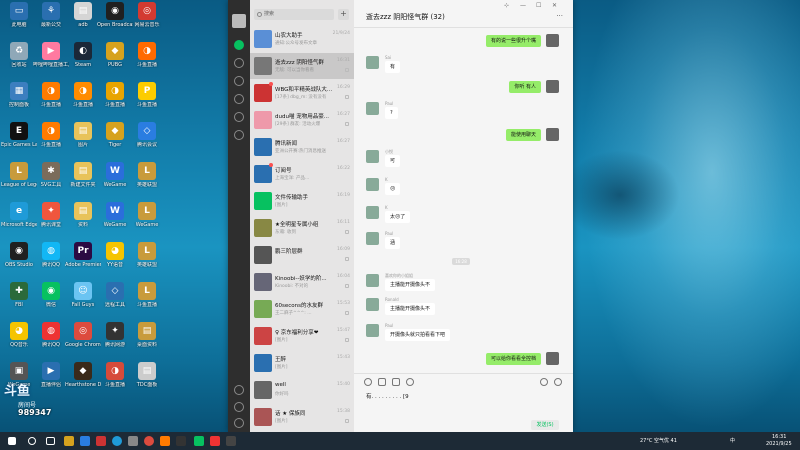 The image size is (800, 450). What do you see at coordinates (115, 259) in the screenshot?
I see `desktop-icon: ◕ YY语音` at bounding box center [115, 259].